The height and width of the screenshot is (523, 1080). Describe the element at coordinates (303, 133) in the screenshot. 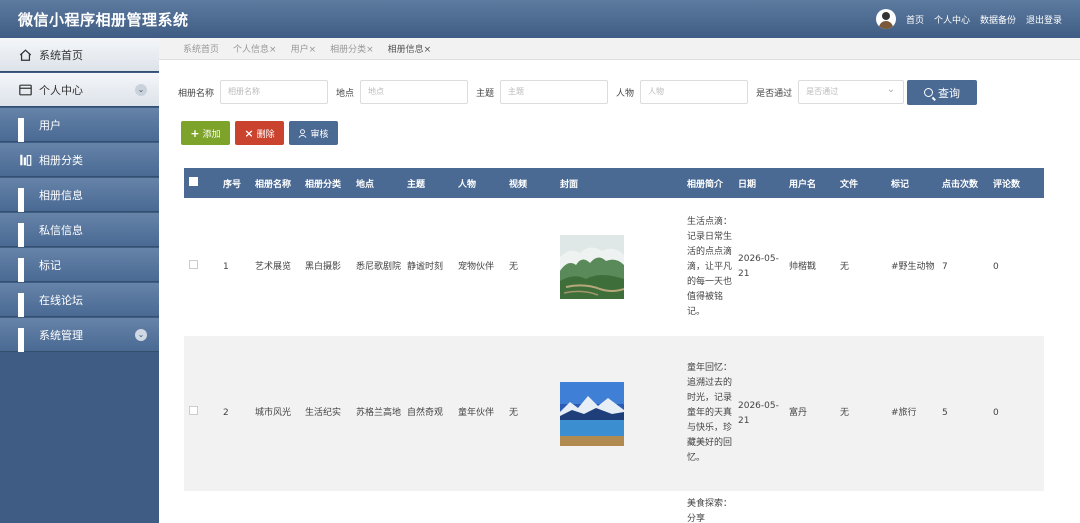

I see `user-icon` at that location.